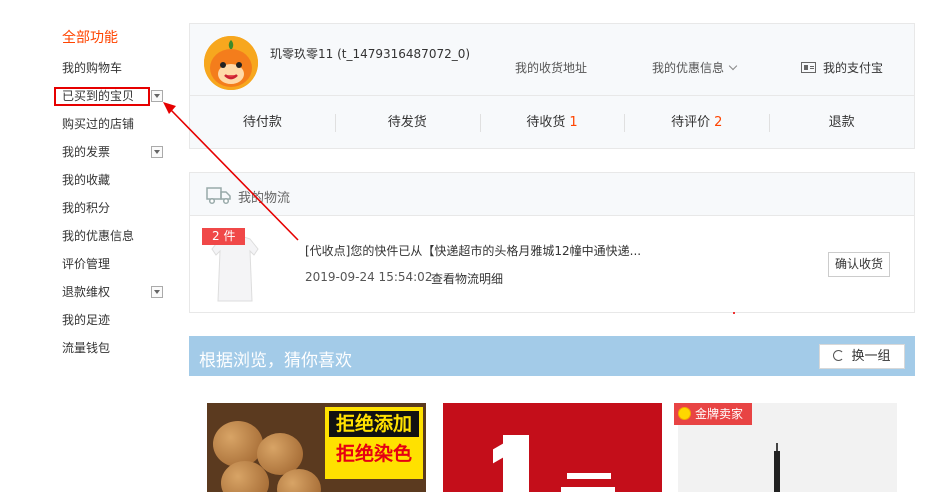 The image size is (933, 492). What do you see at coordinates (374, 424) in the screenshot?
I see `promo-text: 拒绝添加` at bounding box center [374, 424].